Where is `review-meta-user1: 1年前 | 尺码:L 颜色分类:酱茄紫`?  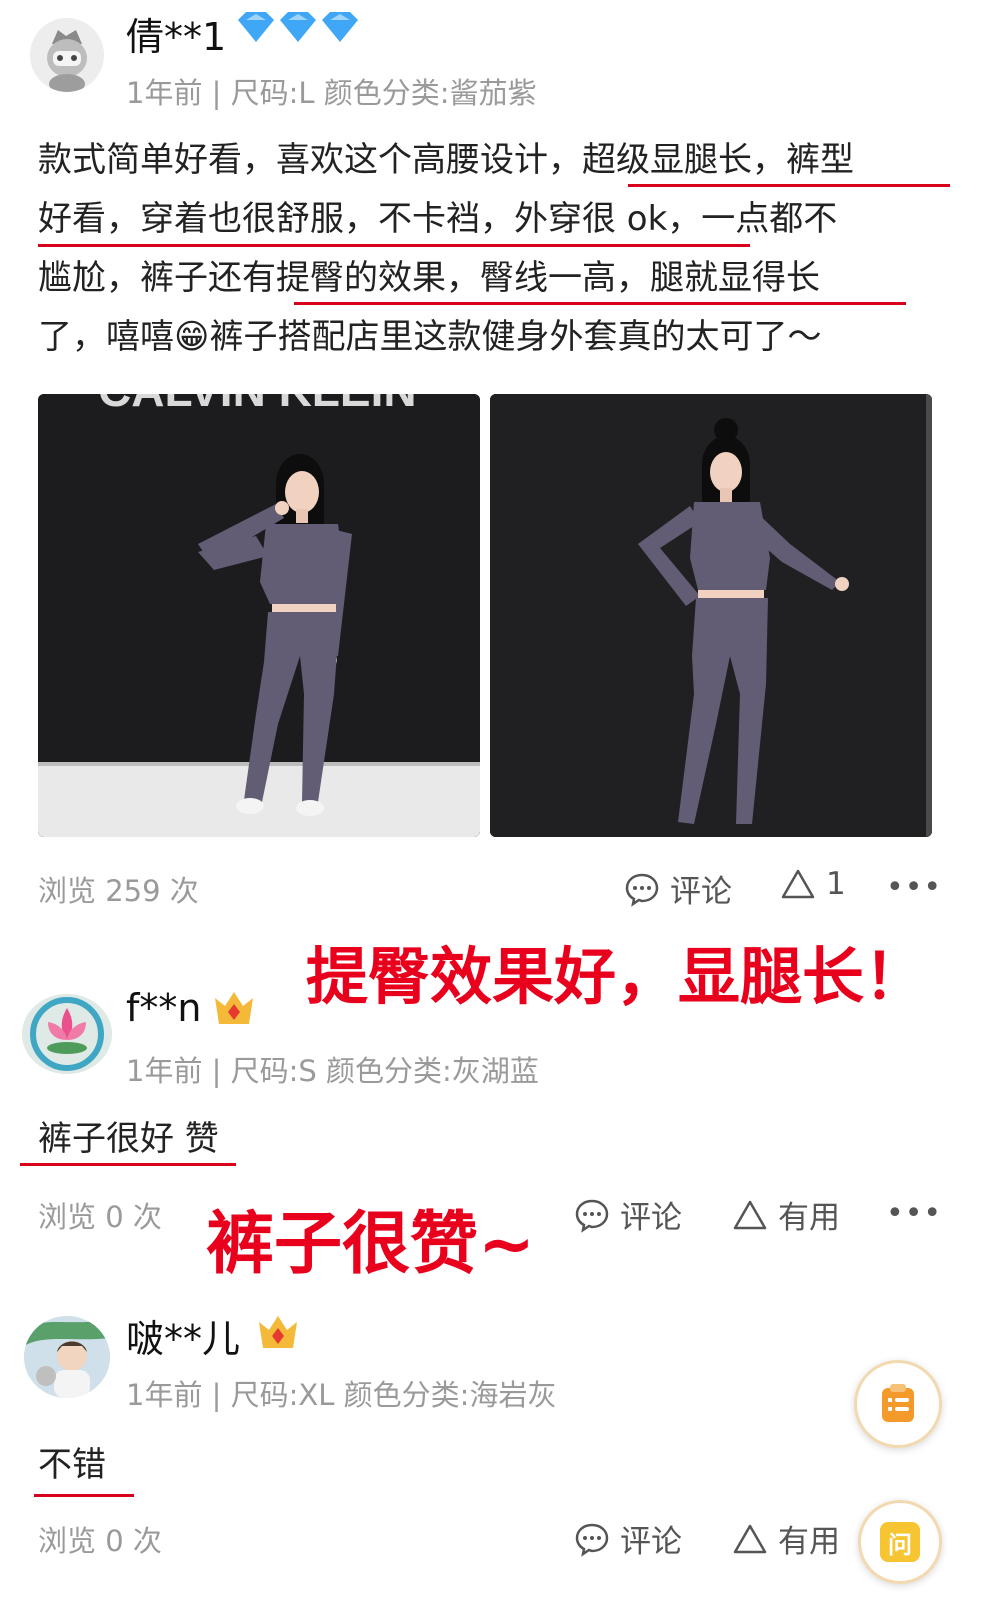
review-meta-user1: 1年前 | 尺码:L 颜色分类:酱茄紫 is located at coordinates (331, 93).